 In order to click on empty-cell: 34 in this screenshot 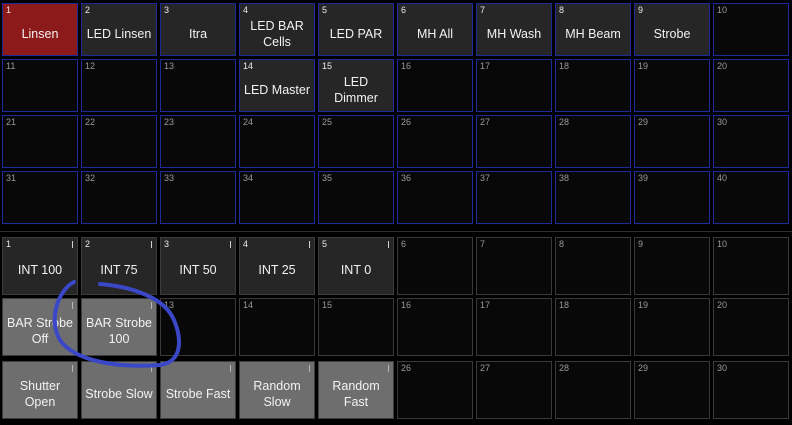, I will do `click(277, 197)`.